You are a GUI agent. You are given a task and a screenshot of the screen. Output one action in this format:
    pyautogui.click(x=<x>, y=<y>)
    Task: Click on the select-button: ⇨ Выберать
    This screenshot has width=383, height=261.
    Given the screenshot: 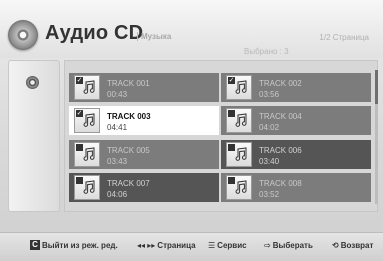 What is the action you would take?
    pyautogui.click(x=288, y=245)
    